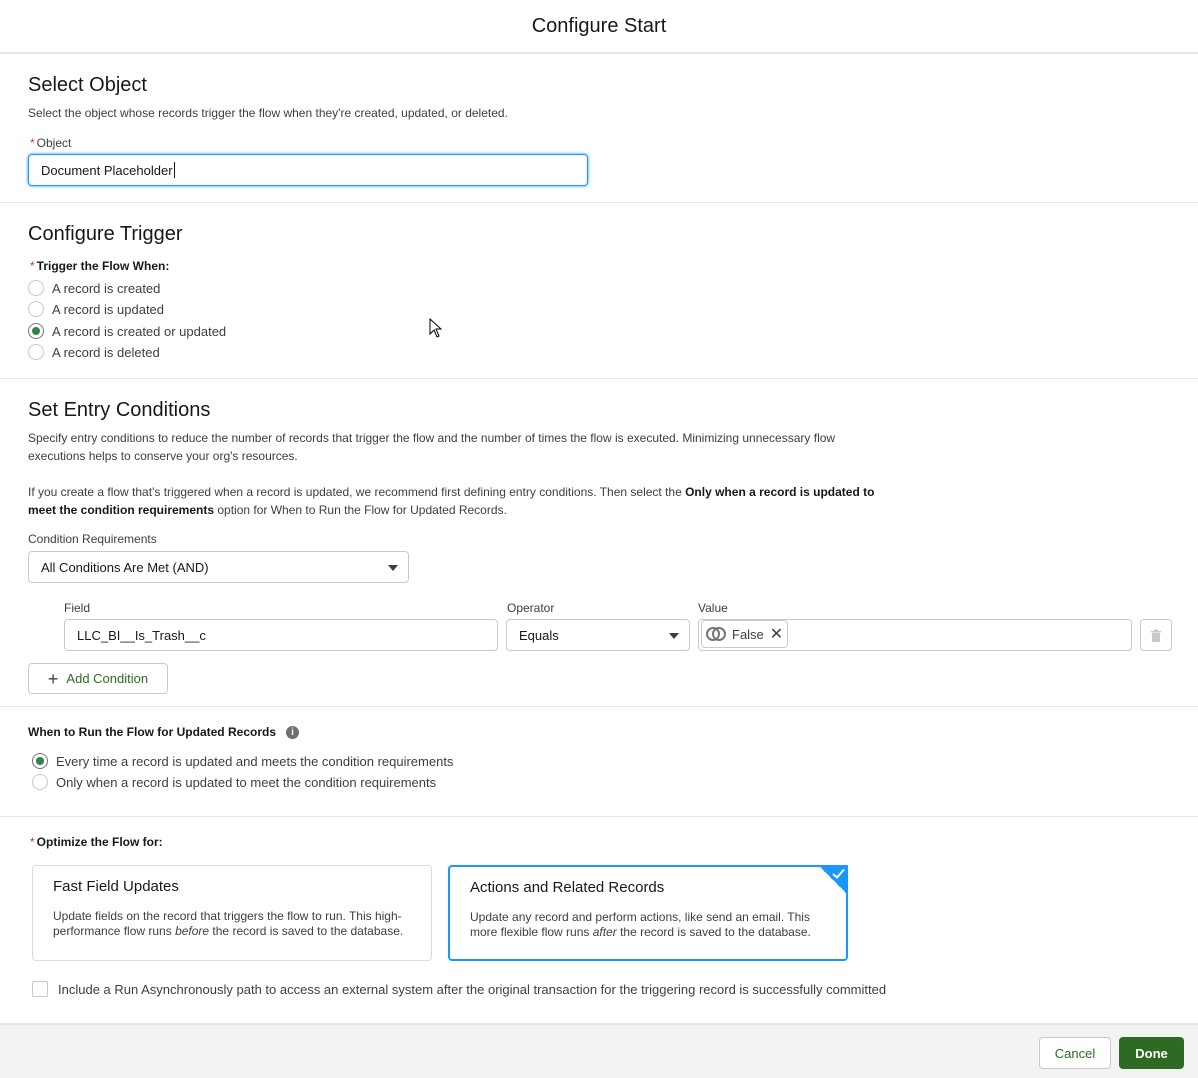 The width and height of the screenshot is (1198, 1078). Describe the element at coordinates (716, 634) in the screenshot. I see `boolean-icon` at that location.